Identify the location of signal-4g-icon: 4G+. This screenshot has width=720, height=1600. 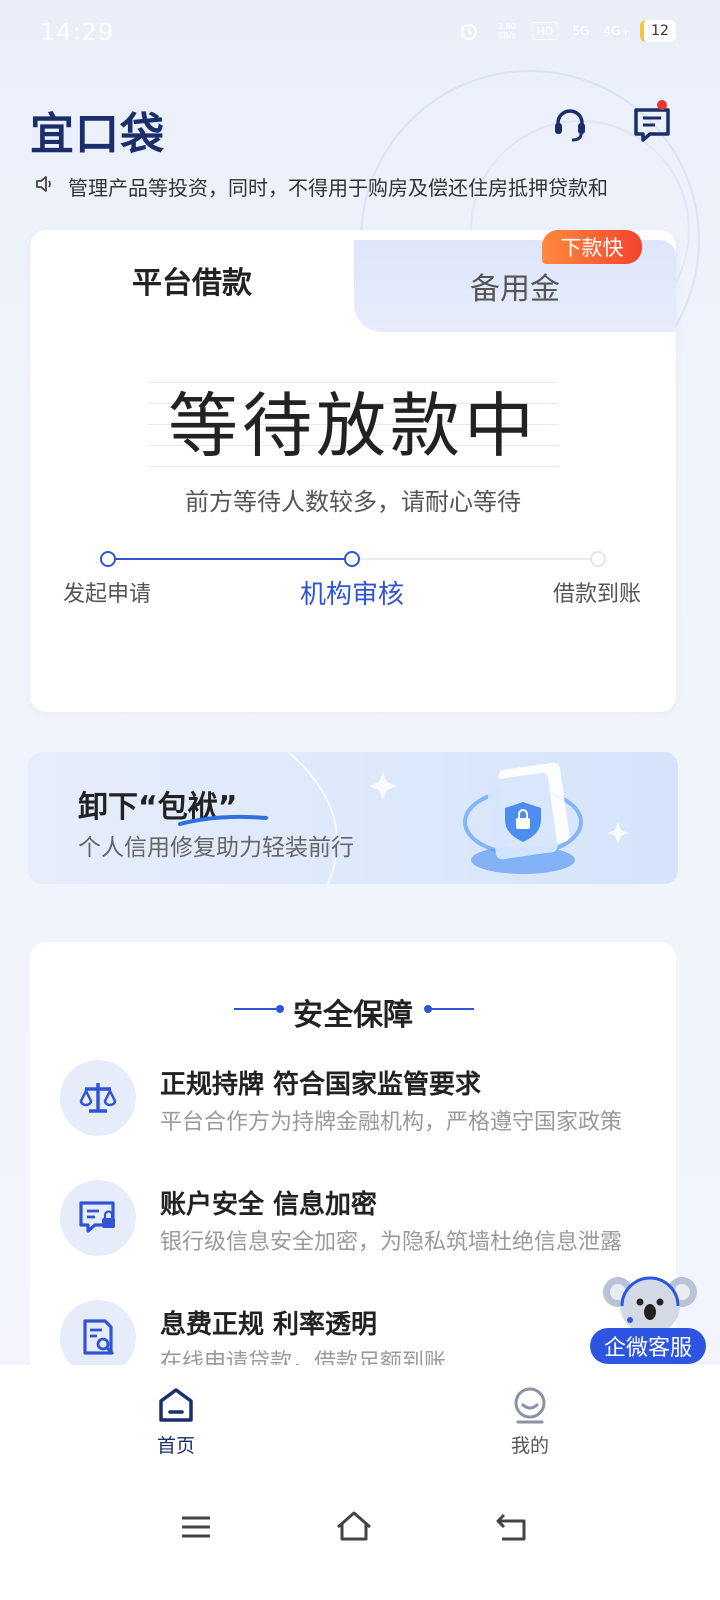
(617, 31).